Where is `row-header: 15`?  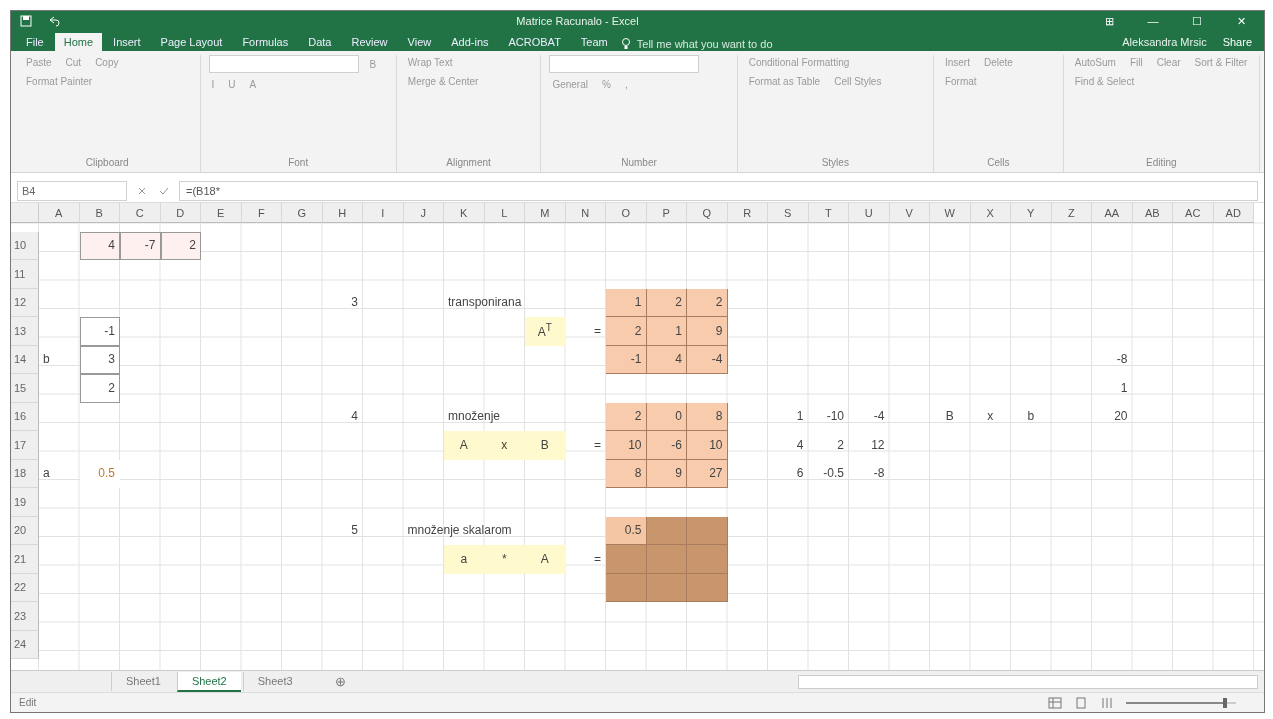 row-header: 15 is located at coordinates (25, 388).